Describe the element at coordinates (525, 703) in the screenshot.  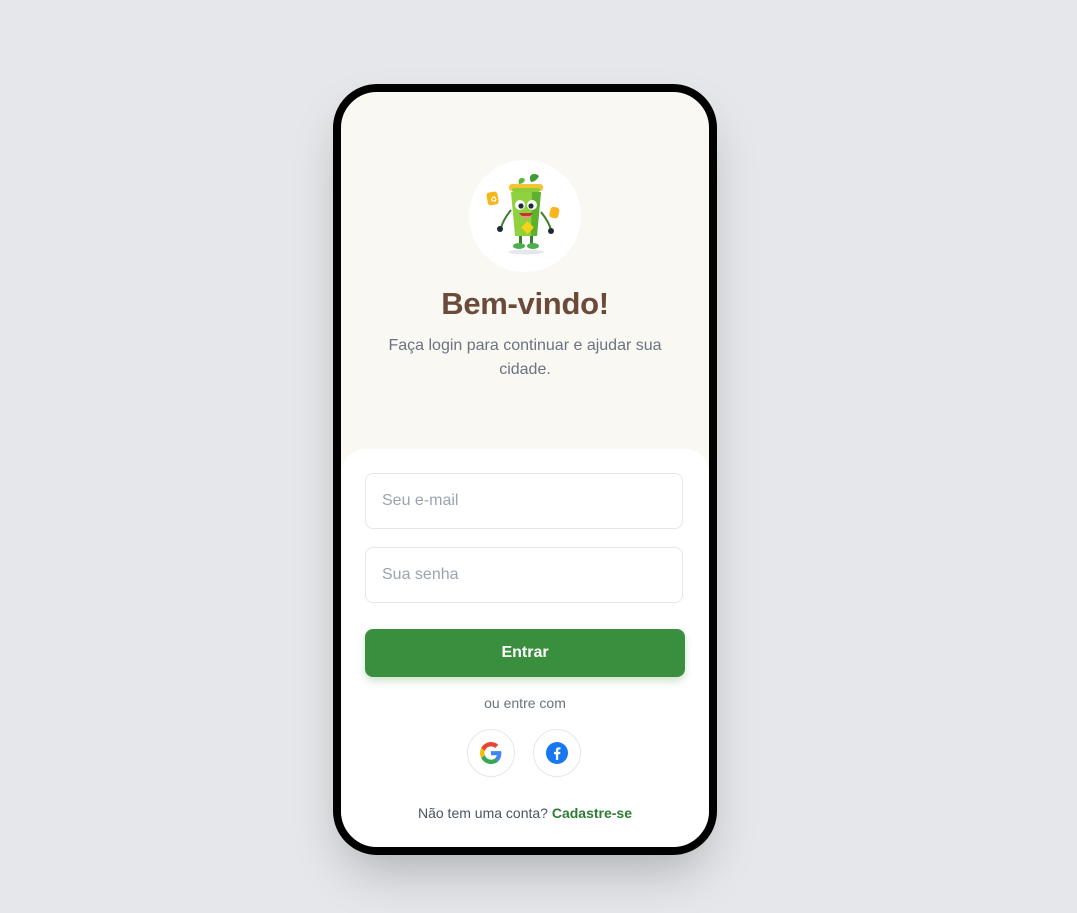
I see `social-login-divider: ou entre com` at that location.